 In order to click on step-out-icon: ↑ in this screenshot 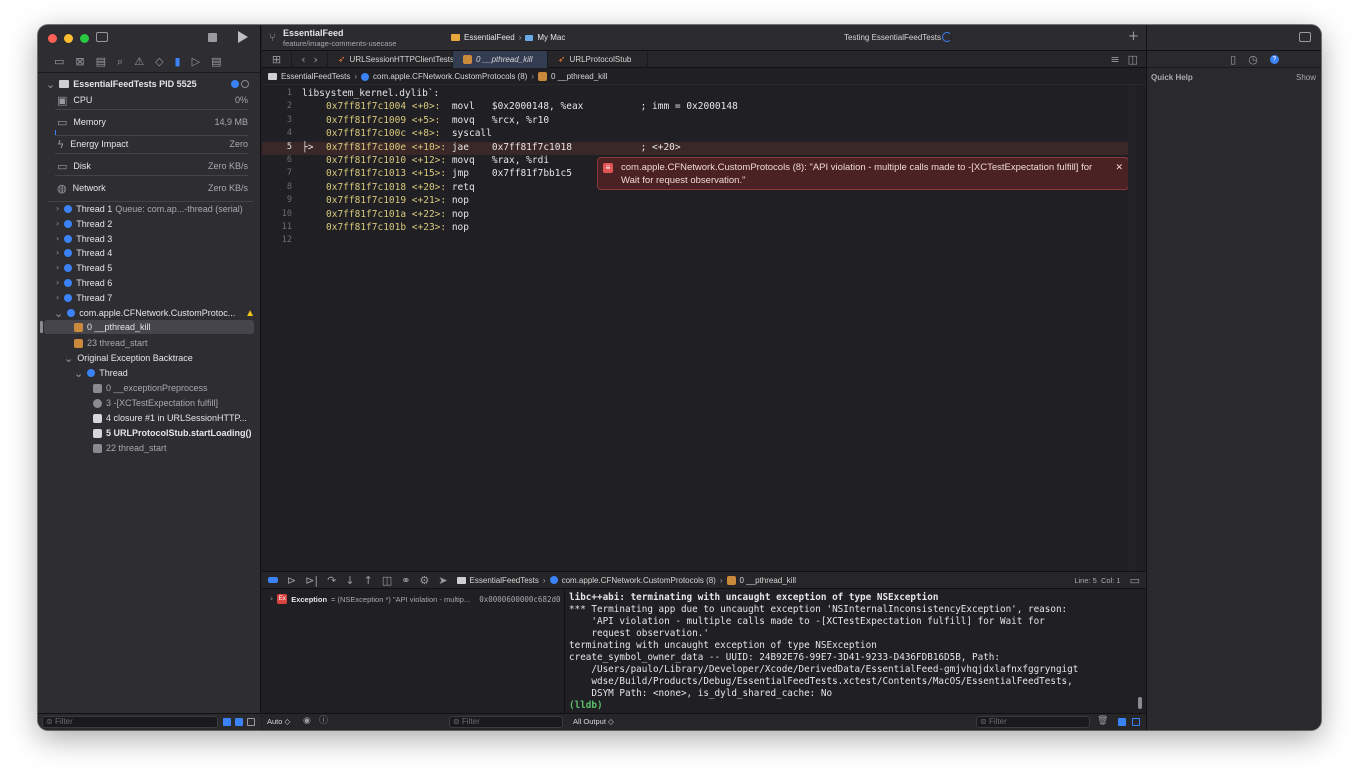, I will do `click(368, 580)`.